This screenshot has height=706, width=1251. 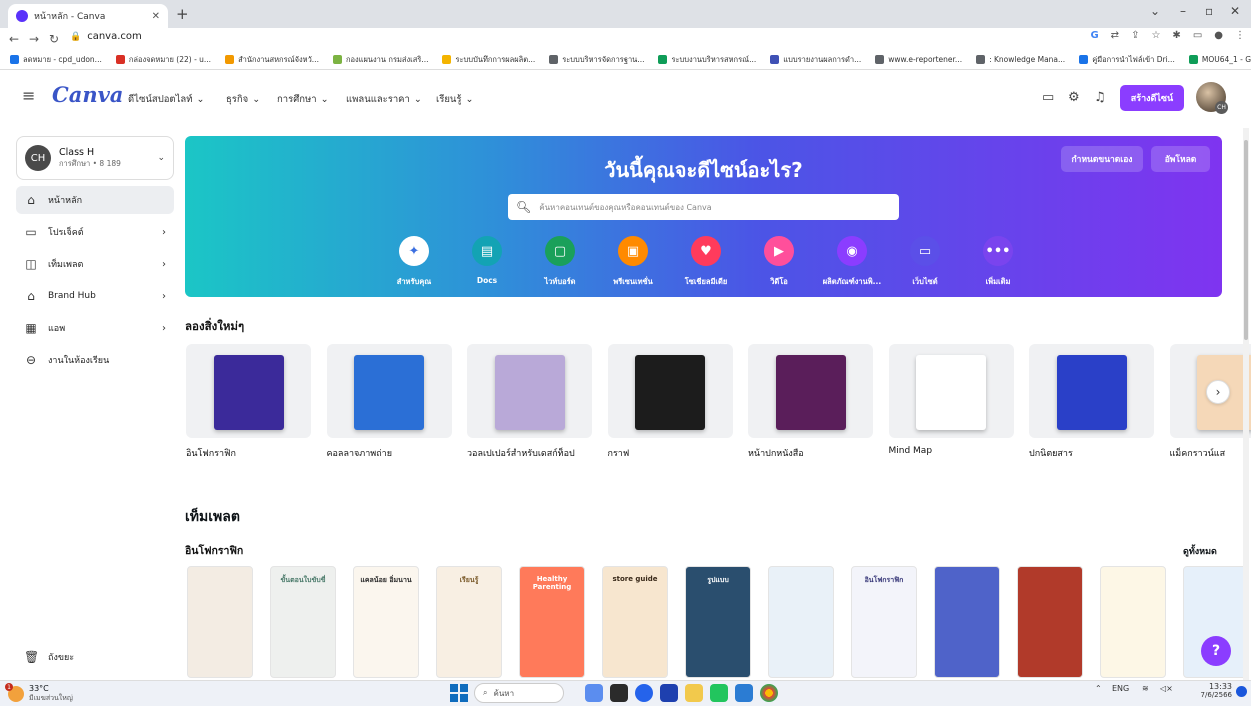 What do you see at coordinates (1135, 35) in the screenshot?
I see `share-icon: ⇪` at bounding box center [1135, 35].